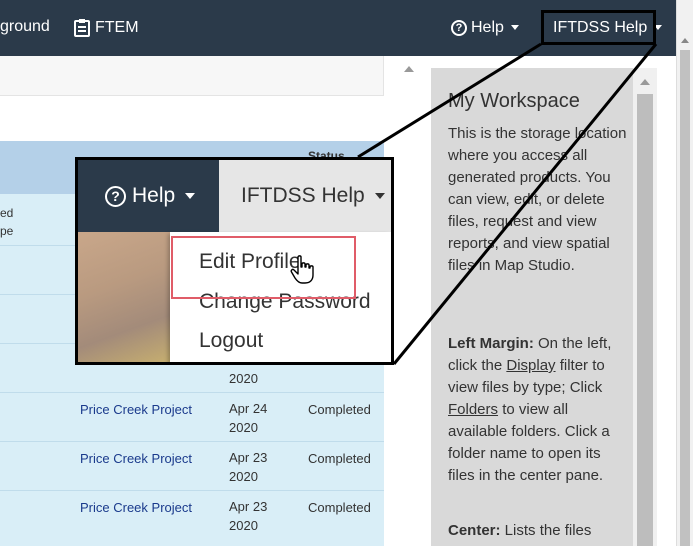 This screenshot has height=546, width=693. What do you see at coordinates (530, 365) in the screenshot?
I see `display-link: Display` at bounding box center [530, 365].